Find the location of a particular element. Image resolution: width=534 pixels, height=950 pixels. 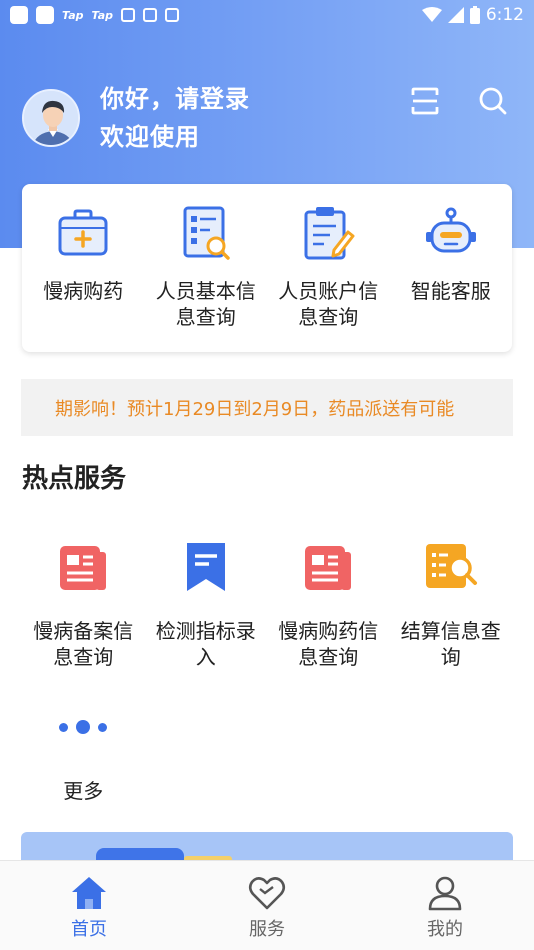

hot-service-label: 检测指标录入 is located at coordinates (205, 644).